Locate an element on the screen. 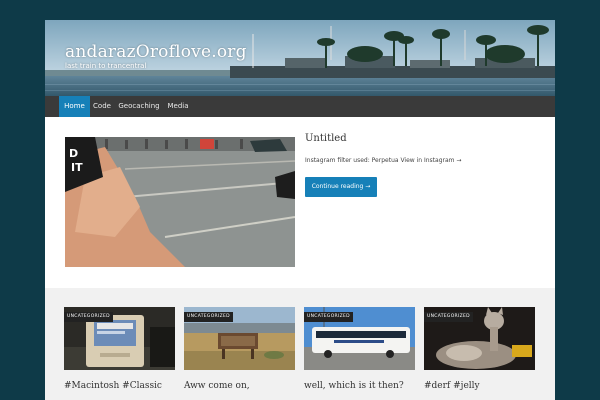 The width and height of the screenshot is (600, 400). nav-item-code: Code is located at coordinates (102, 106).